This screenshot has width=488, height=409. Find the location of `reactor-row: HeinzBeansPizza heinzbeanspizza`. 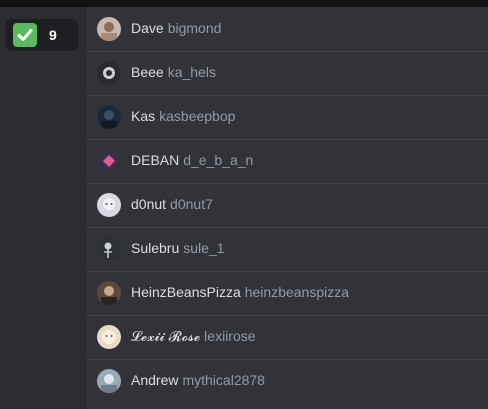

reactor-row: HeinzBeansPizza heinzbeanspizza is located at coordinates (287, 293).